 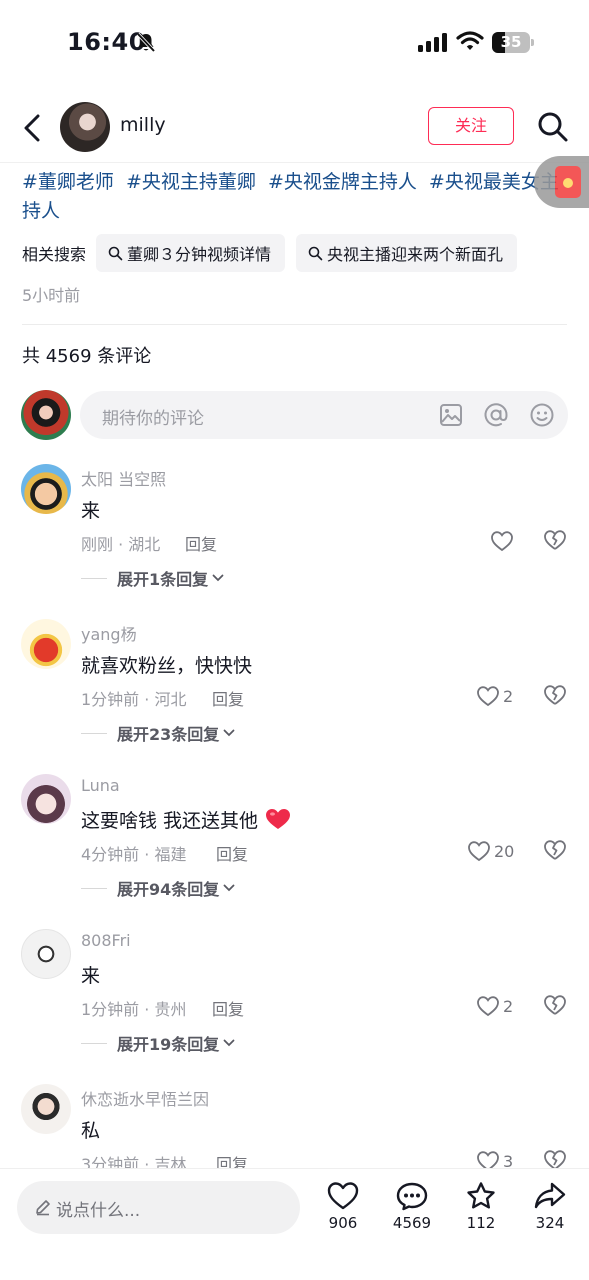 I want to click on red-packet-float-button, so click(x=561, y=182).